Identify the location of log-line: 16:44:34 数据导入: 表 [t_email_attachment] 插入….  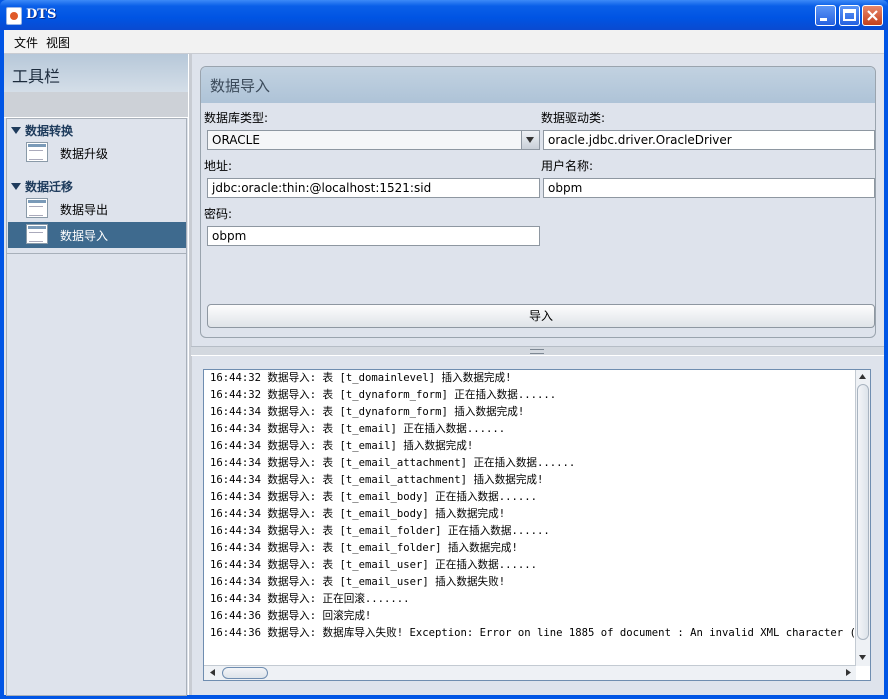
(377, 480).